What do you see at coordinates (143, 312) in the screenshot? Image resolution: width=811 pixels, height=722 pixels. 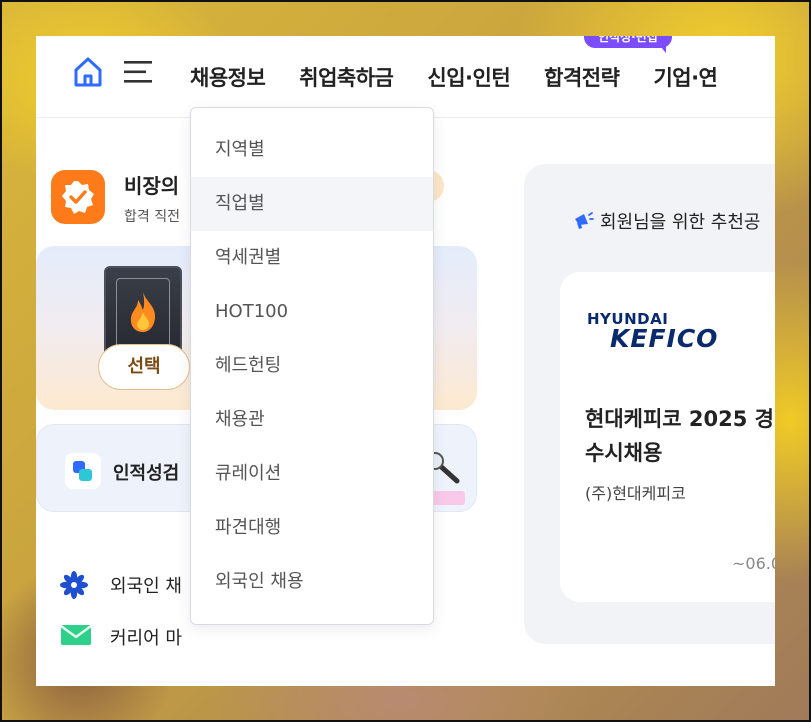 I see `fire-icon` at bounding box center [143, 312].